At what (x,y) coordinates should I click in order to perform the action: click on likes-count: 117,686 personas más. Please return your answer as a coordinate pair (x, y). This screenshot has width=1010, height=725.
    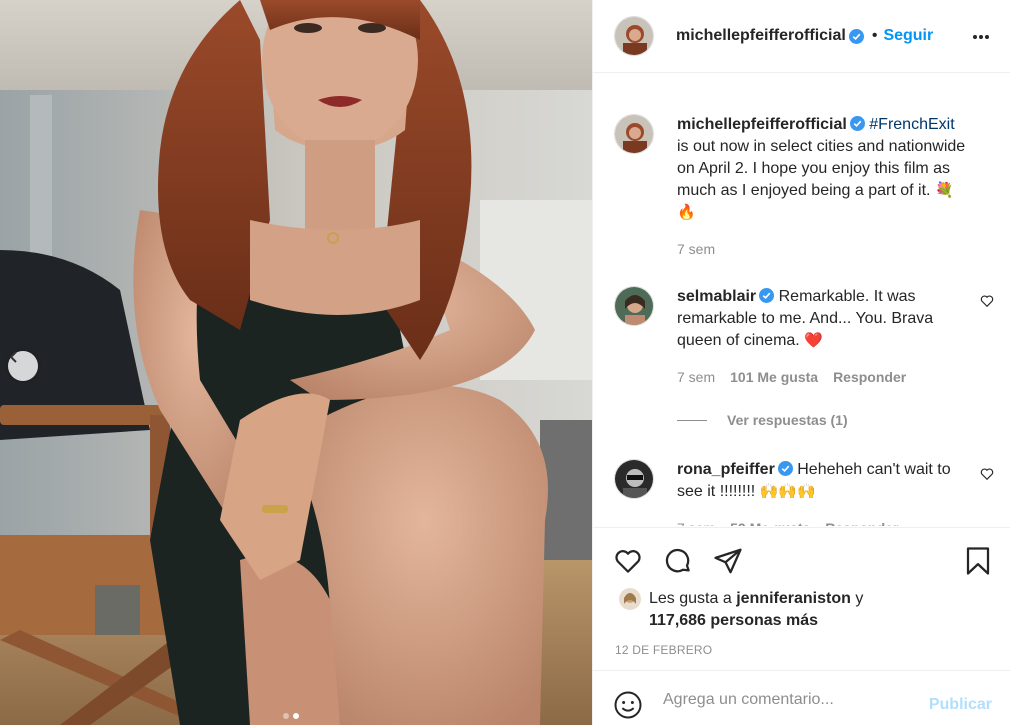
    Looking at the image, I should click on (733, 620).